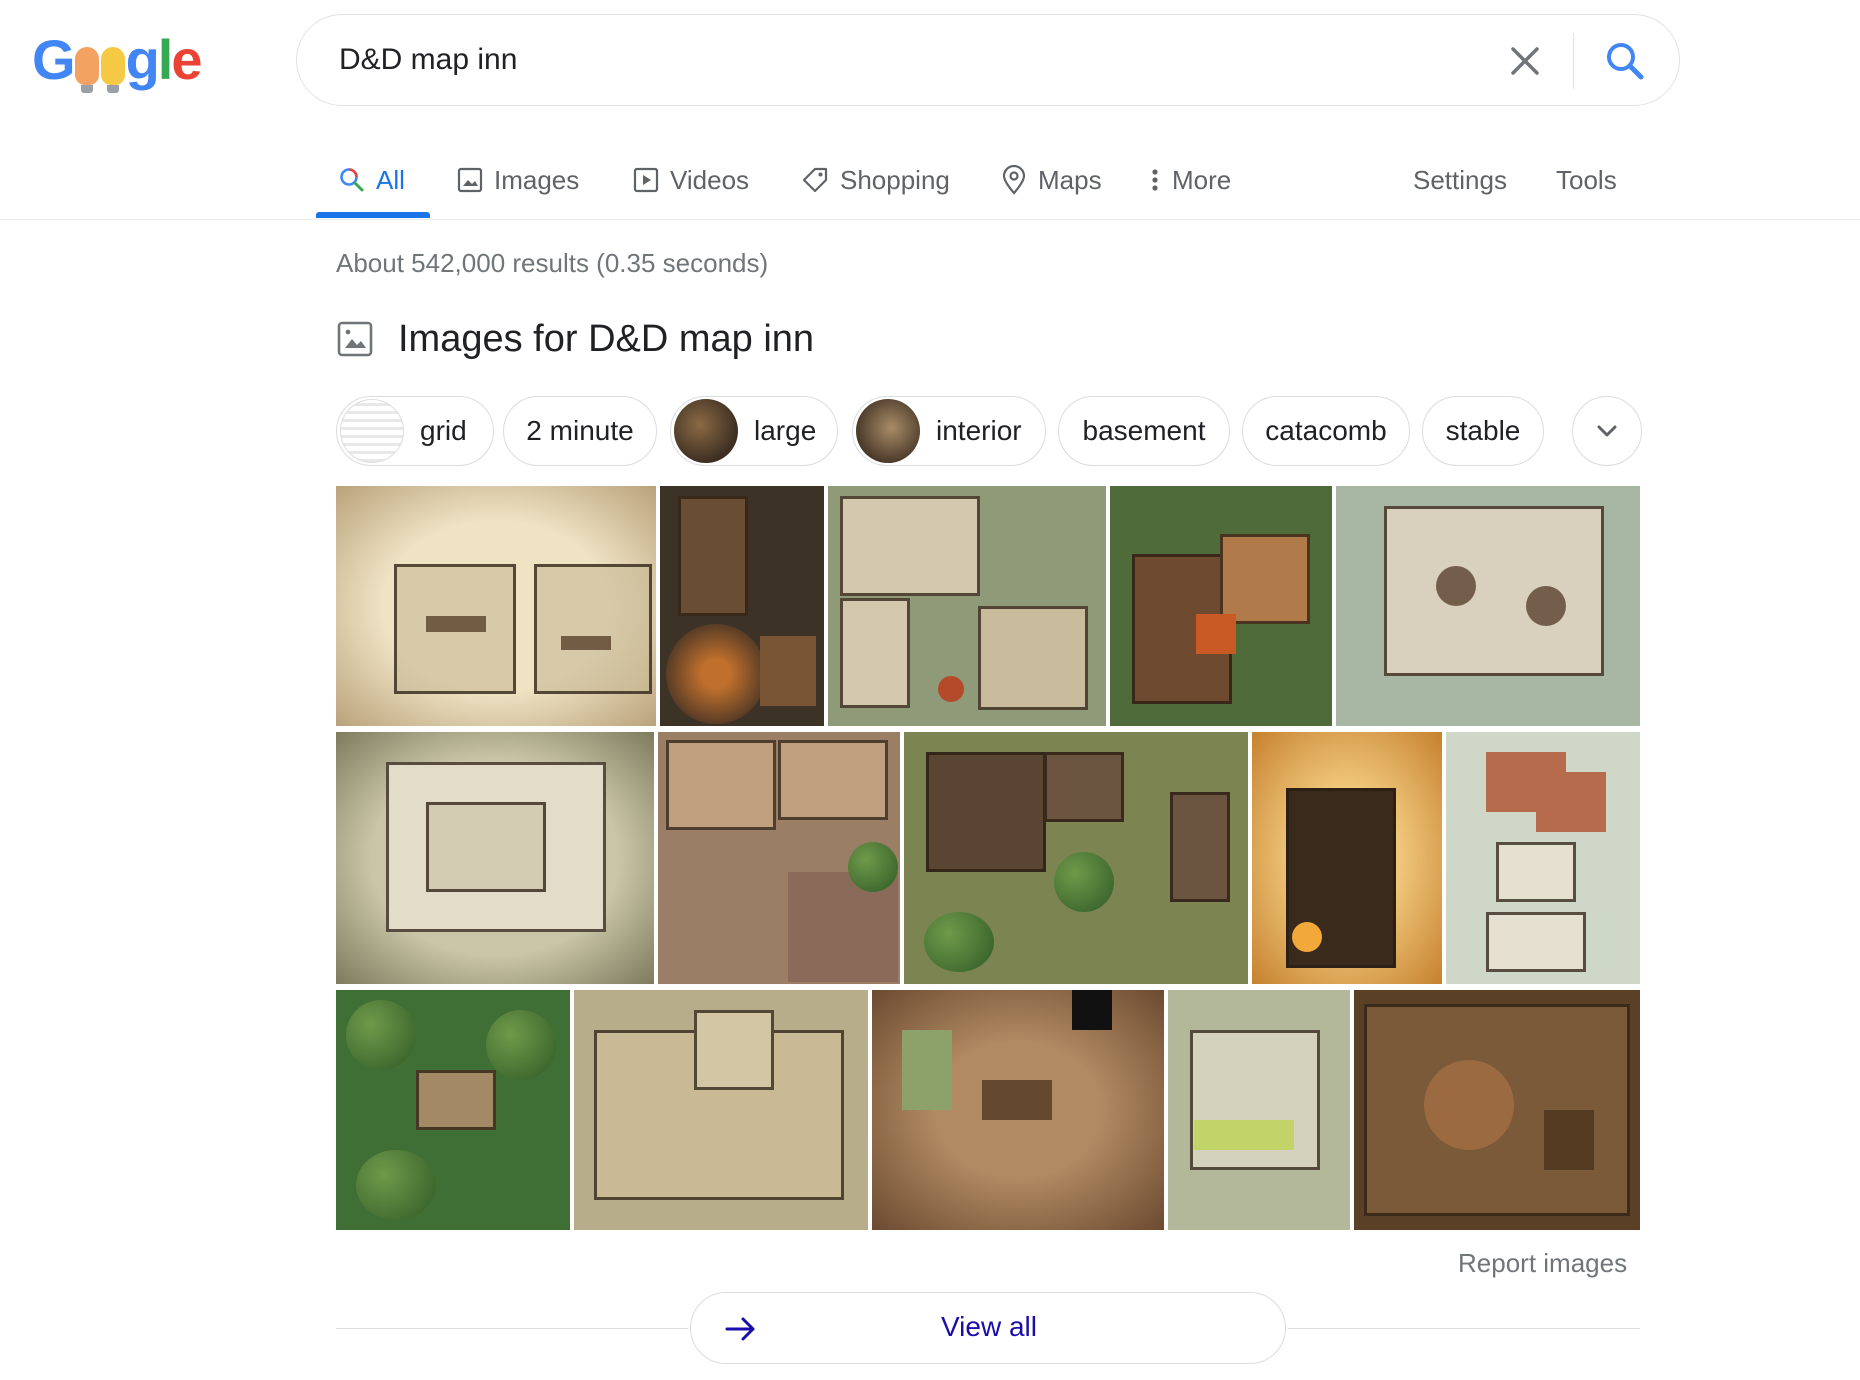 This screenshot has width=1860, height=1380. Describe the element at coordinates (1460, 180) in the screenshot. I see `settings-link: Settings` at that location.